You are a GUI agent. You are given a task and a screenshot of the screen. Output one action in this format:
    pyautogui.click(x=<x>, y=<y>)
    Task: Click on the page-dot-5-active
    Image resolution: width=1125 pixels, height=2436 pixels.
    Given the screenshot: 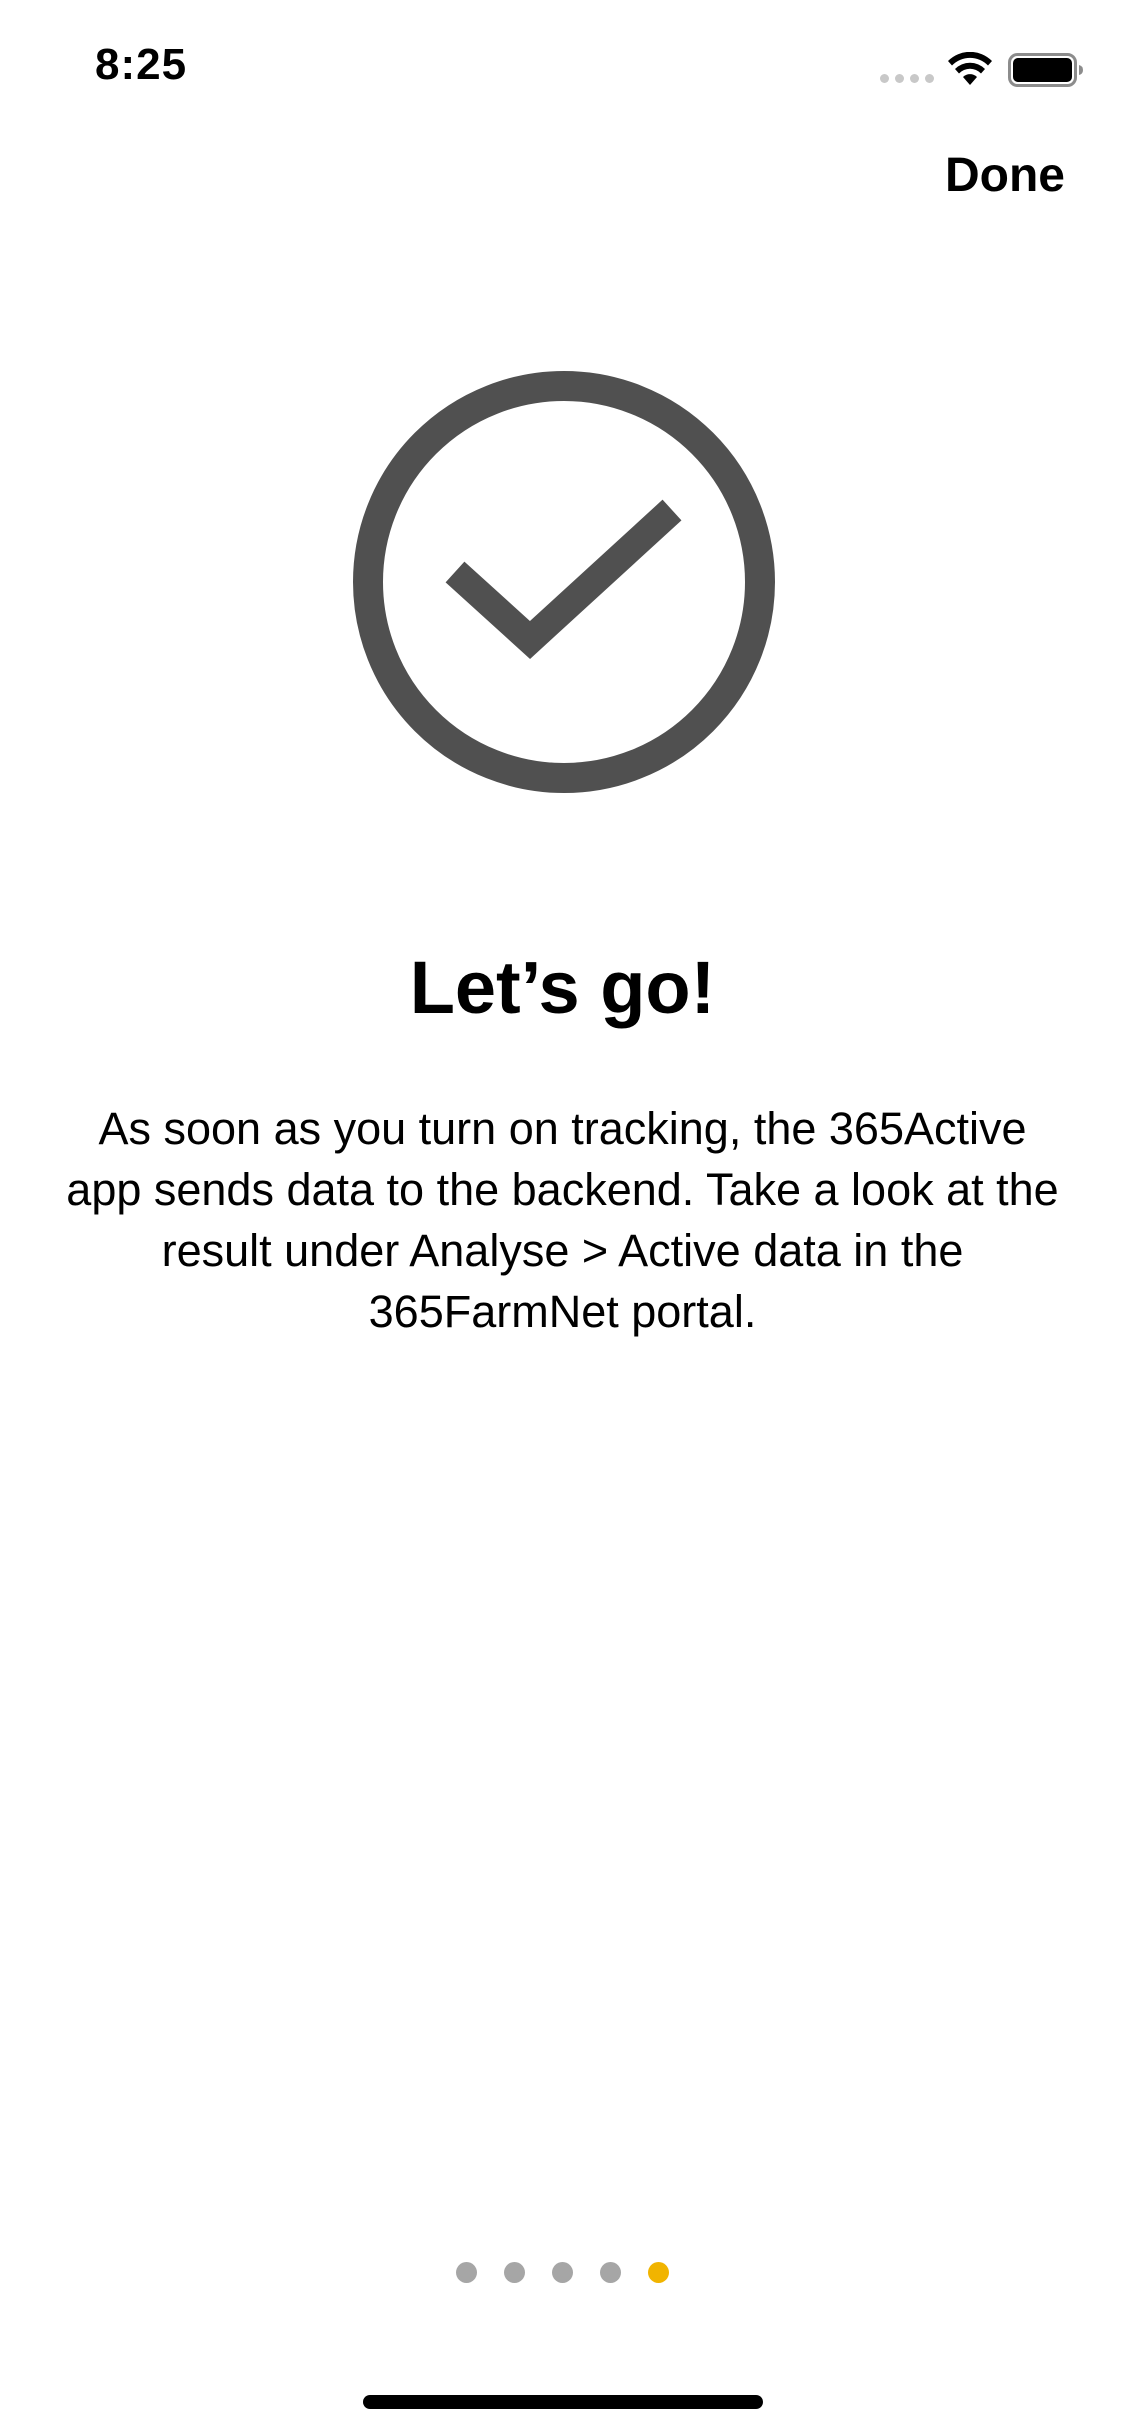 What is the action you would take?
    pyautogui.click(x=658, y=2272)
    